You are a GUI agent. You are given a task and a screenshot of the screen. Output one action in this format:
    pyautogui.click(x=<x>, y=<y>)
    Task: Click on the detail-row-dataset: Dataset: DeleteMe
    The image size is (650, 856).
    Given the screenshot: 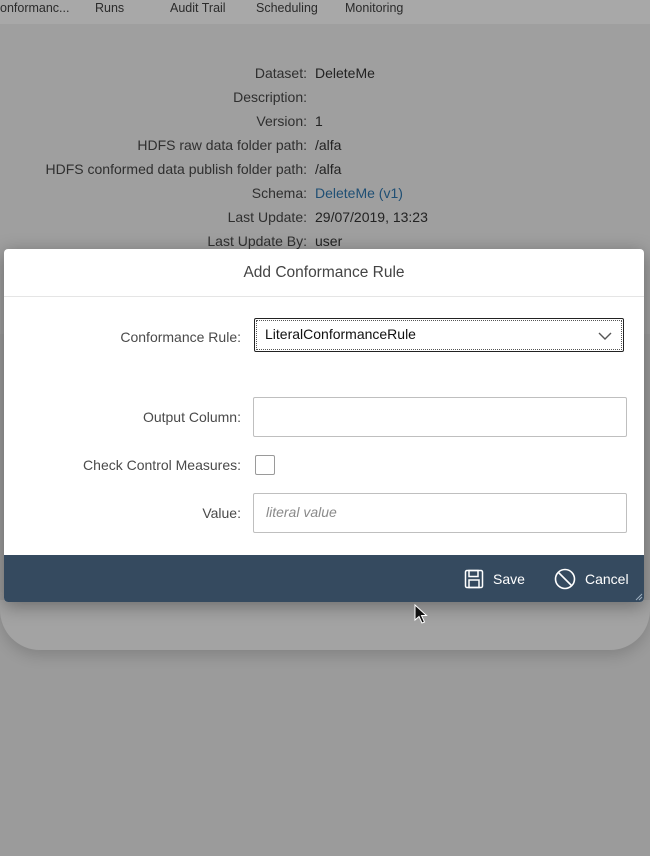 What is the action you would take?
    pyautogui.click(x=325, y=73)
    